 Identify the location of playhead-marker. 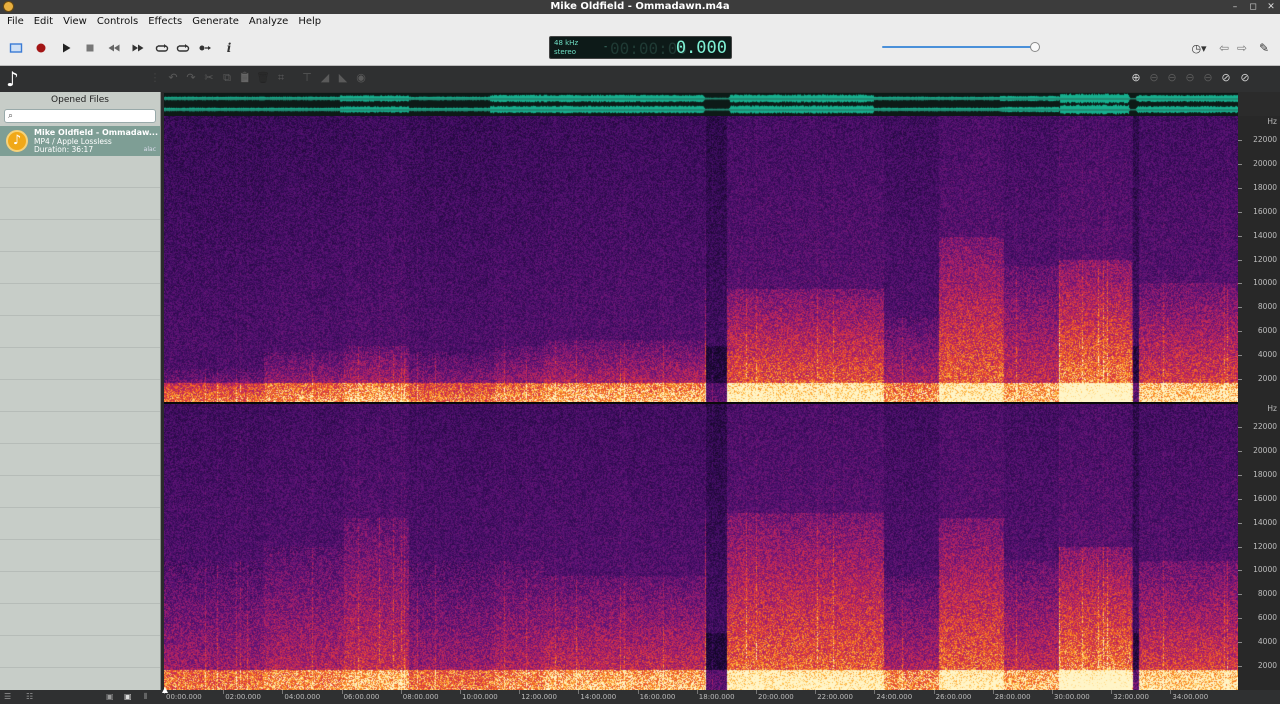
(165, 690).